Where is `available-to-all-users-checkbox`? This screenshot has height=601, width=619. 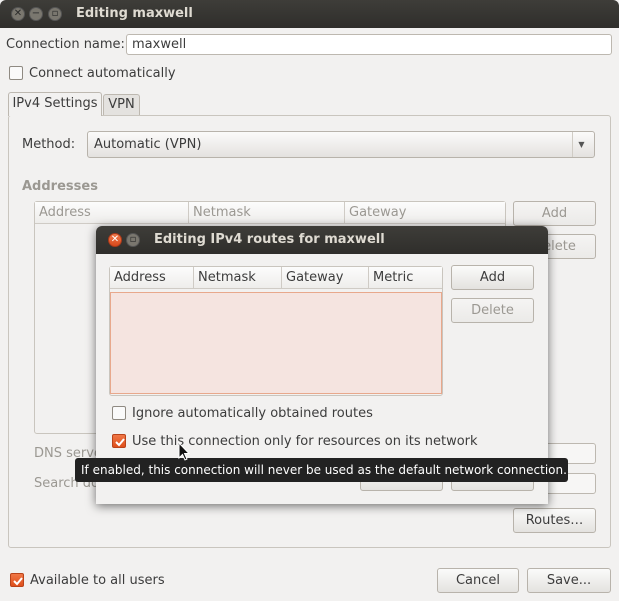
available-to-all-users-checkbox is located at coordinates (17, 580).